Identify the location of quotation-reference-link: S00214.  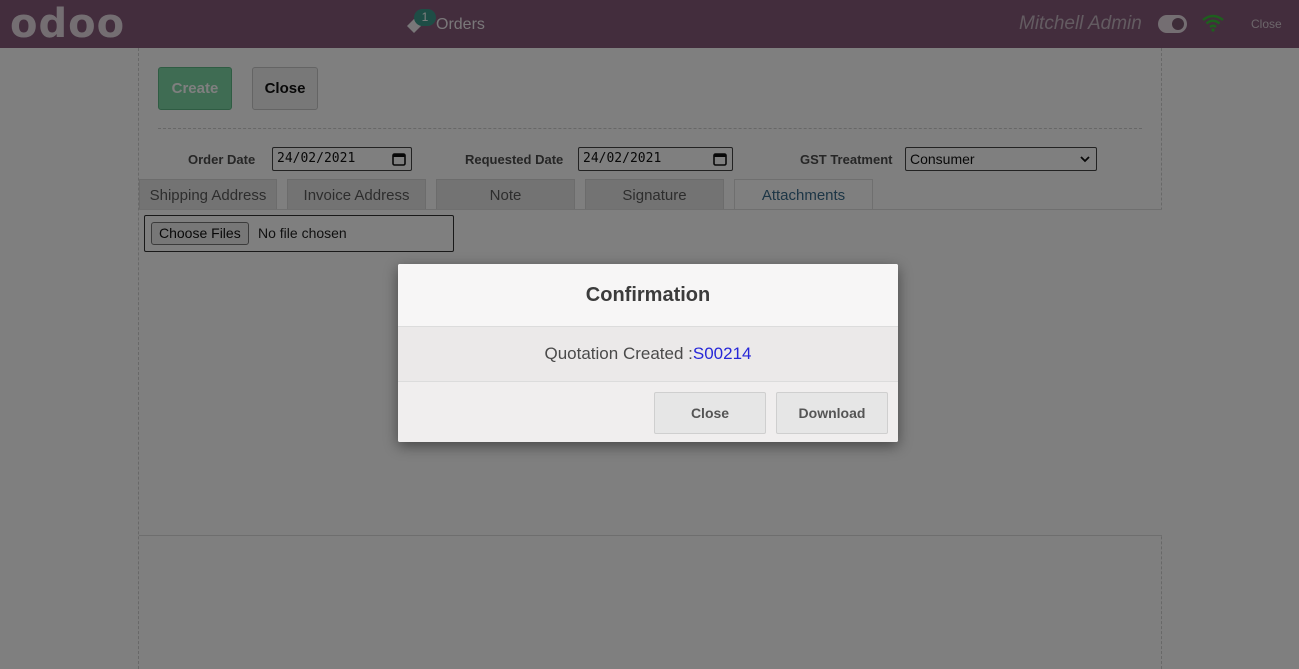
(722, 353).